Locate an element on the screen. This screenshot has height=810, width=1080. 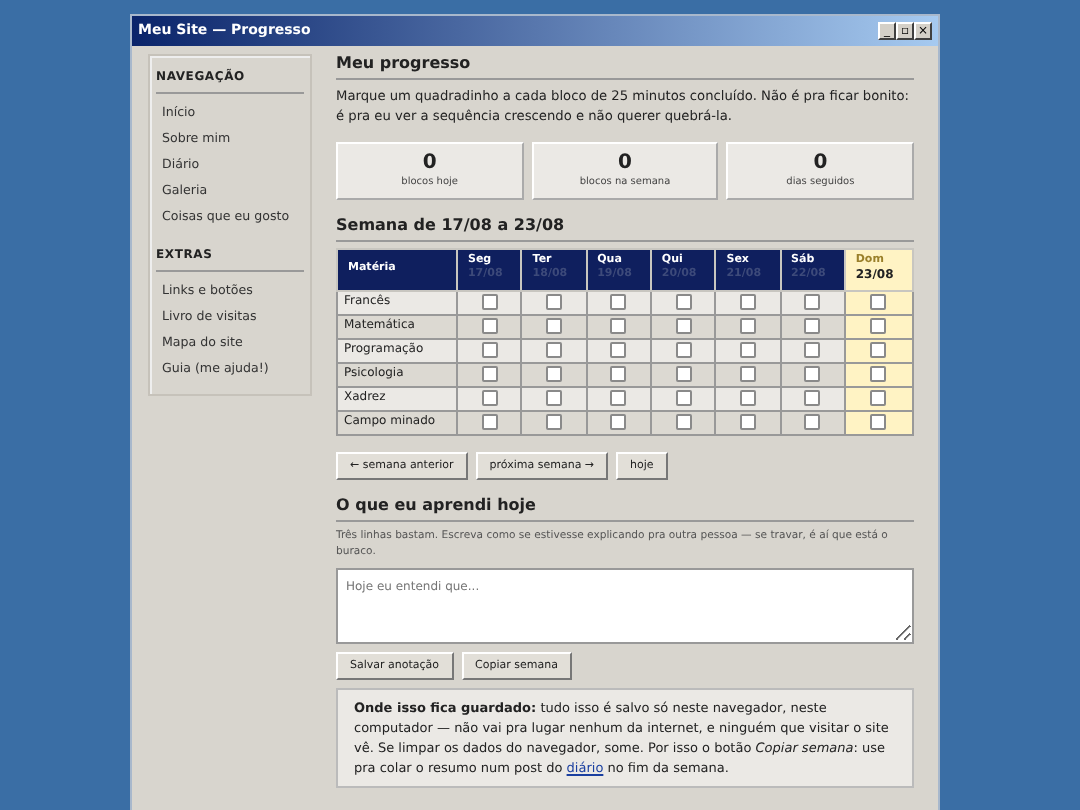
page-heading: Meu progresso is located at coordinates (625, 67).